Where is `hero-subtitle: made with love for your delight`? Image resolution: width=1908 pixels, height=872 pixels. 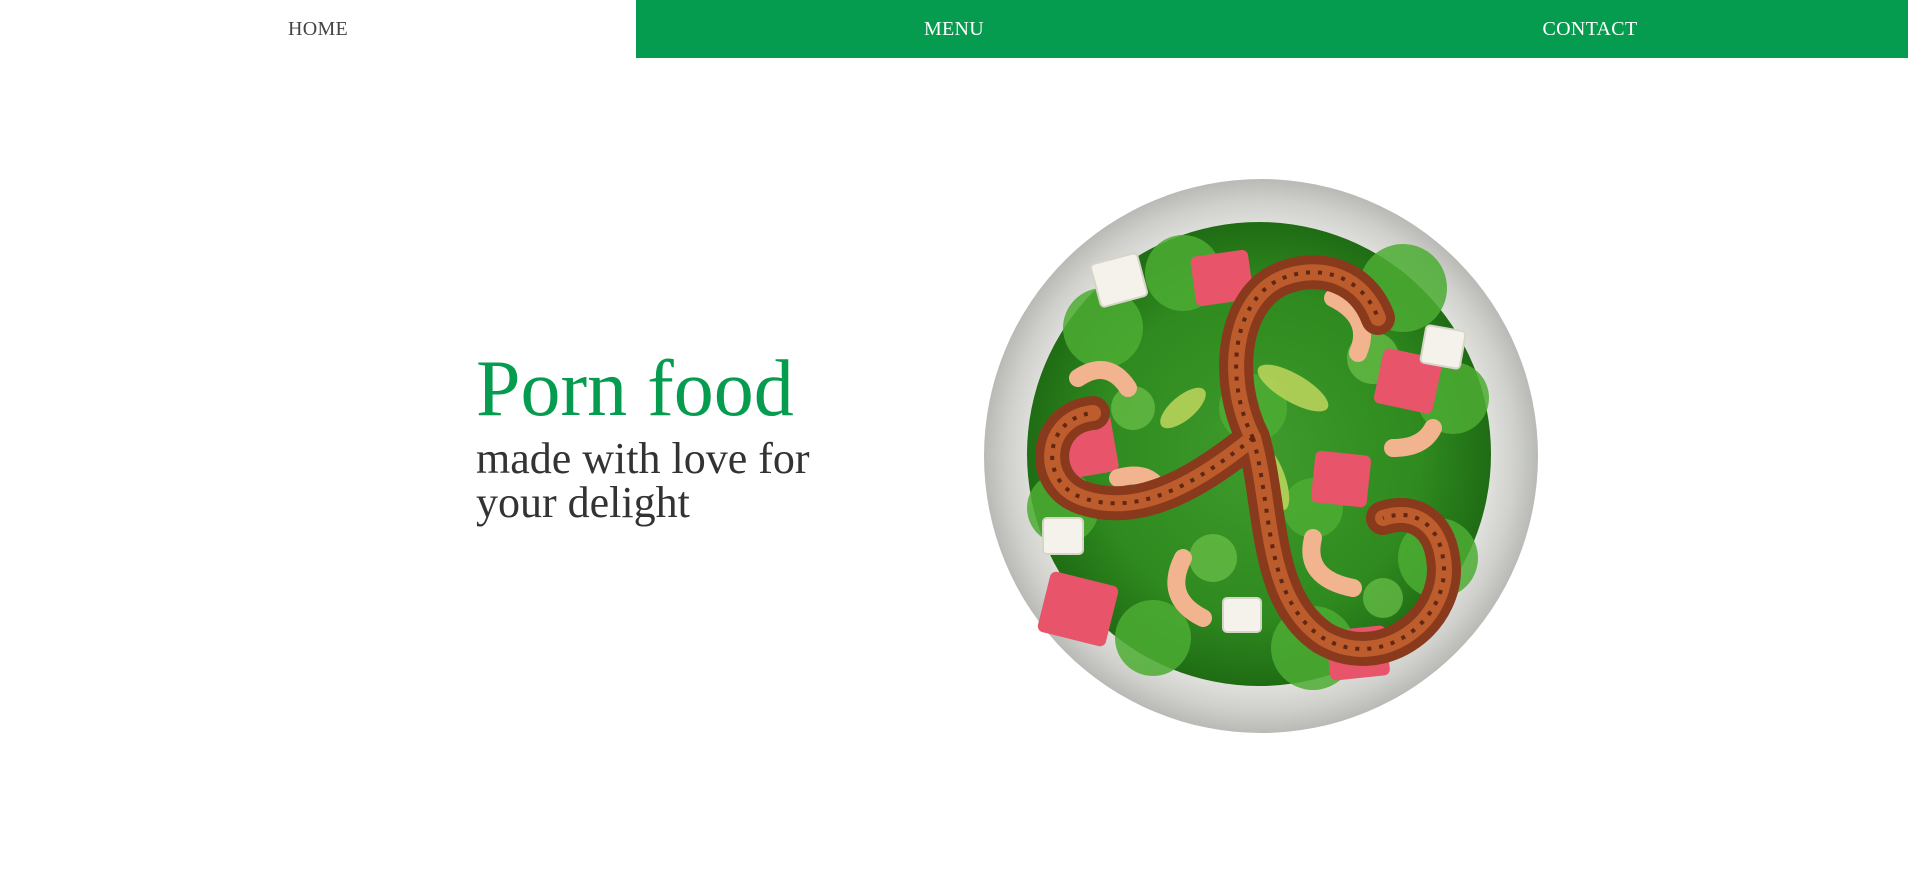 hero-subtitle: made with love for your delight is located at coordinates (643, 480).